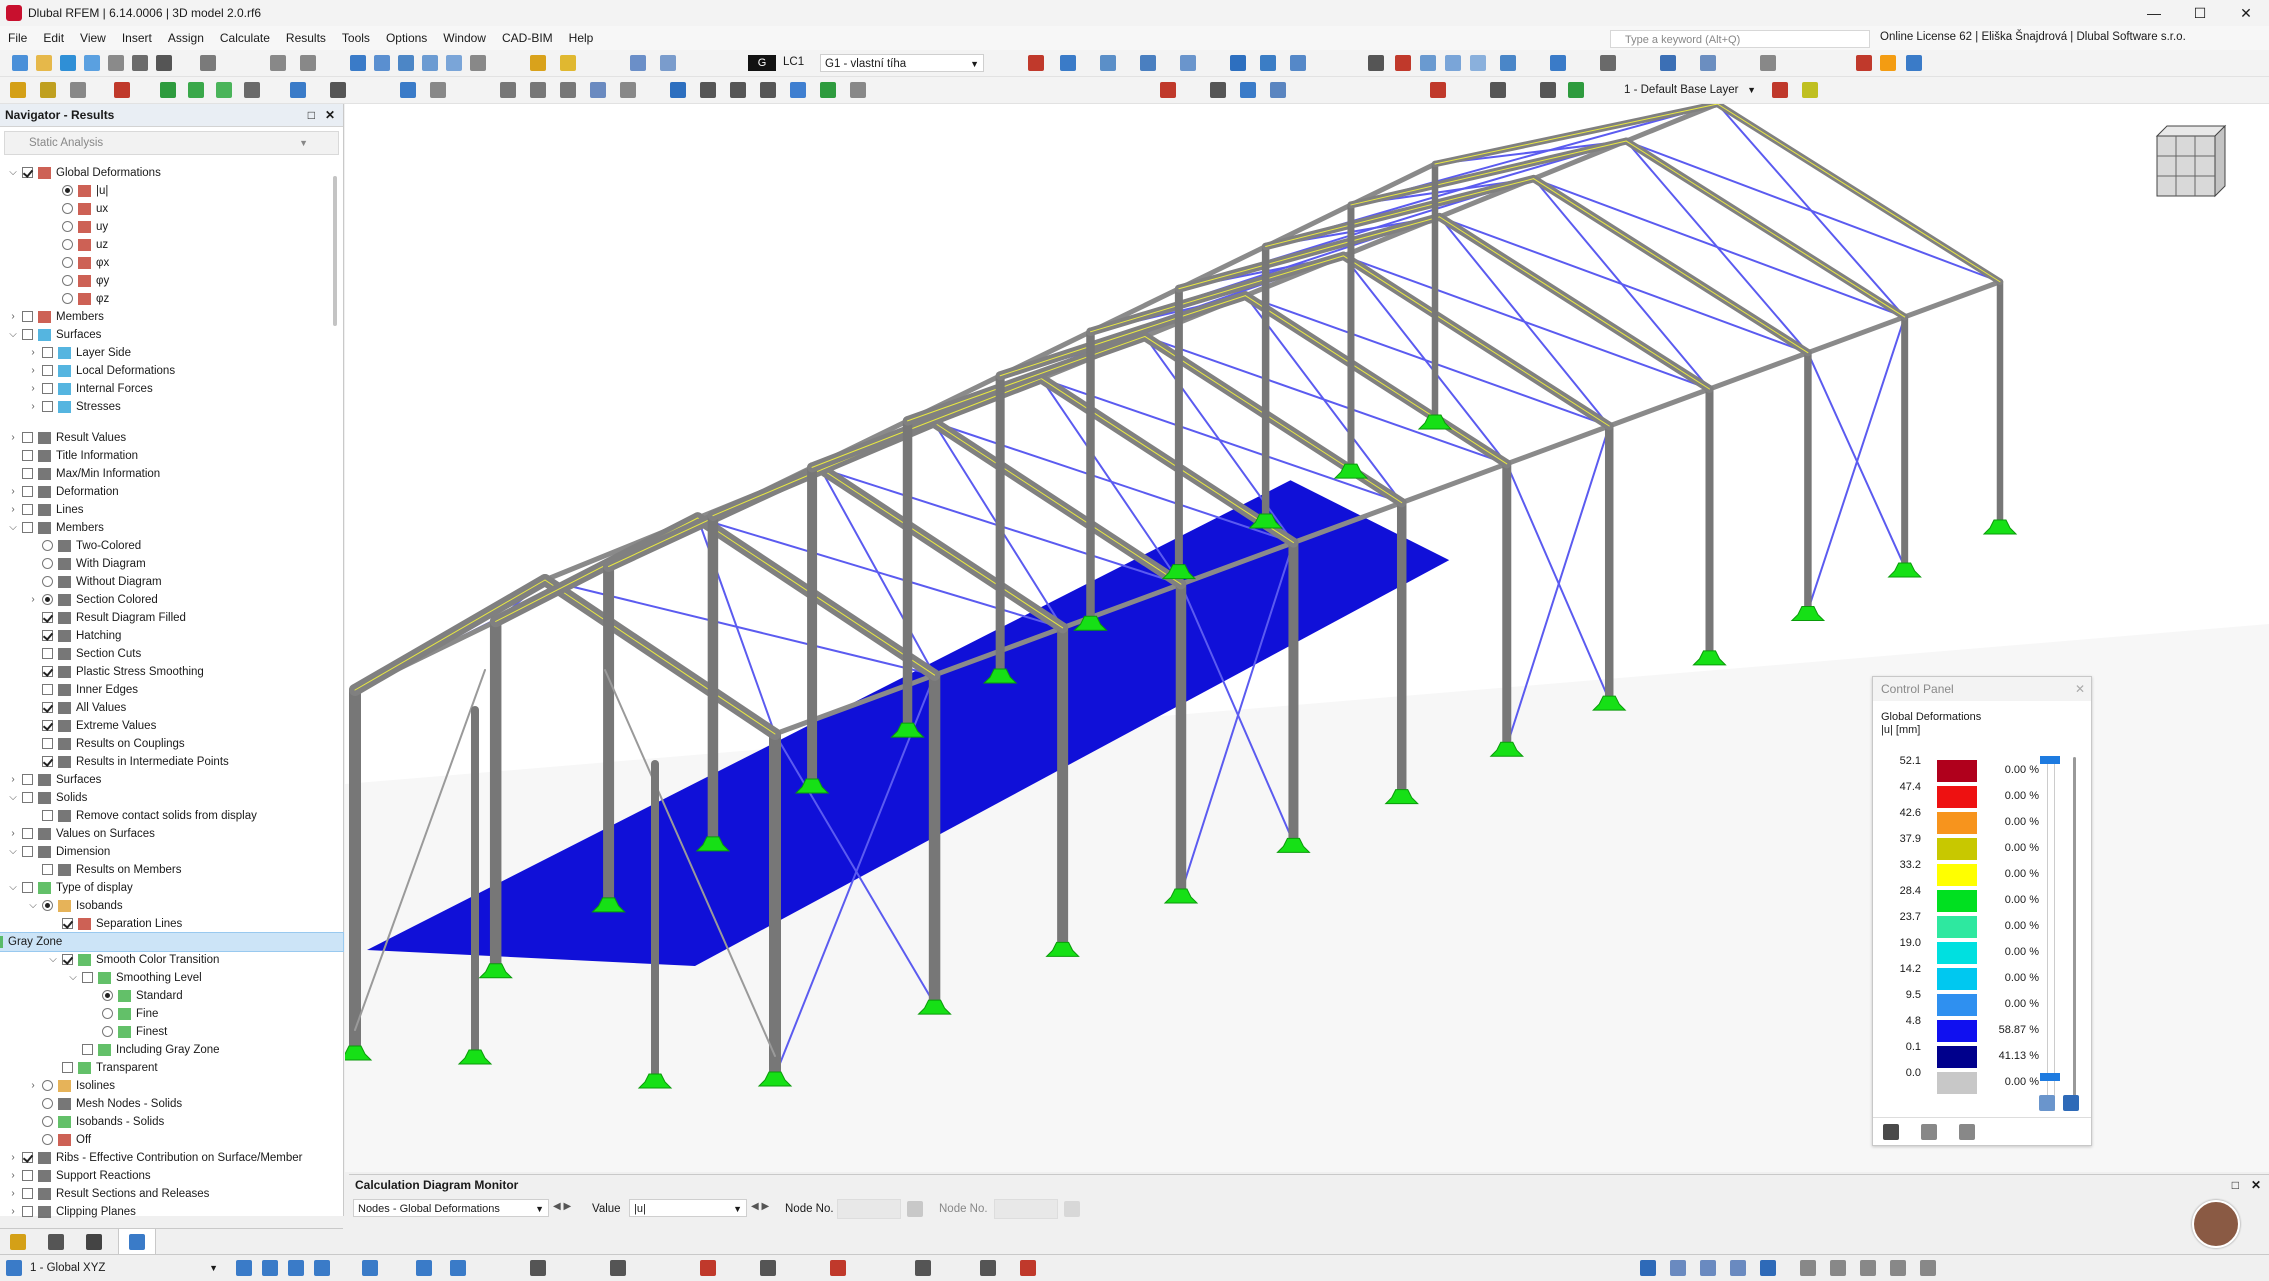  I want to click on solids-icon, so click(1268, 63).